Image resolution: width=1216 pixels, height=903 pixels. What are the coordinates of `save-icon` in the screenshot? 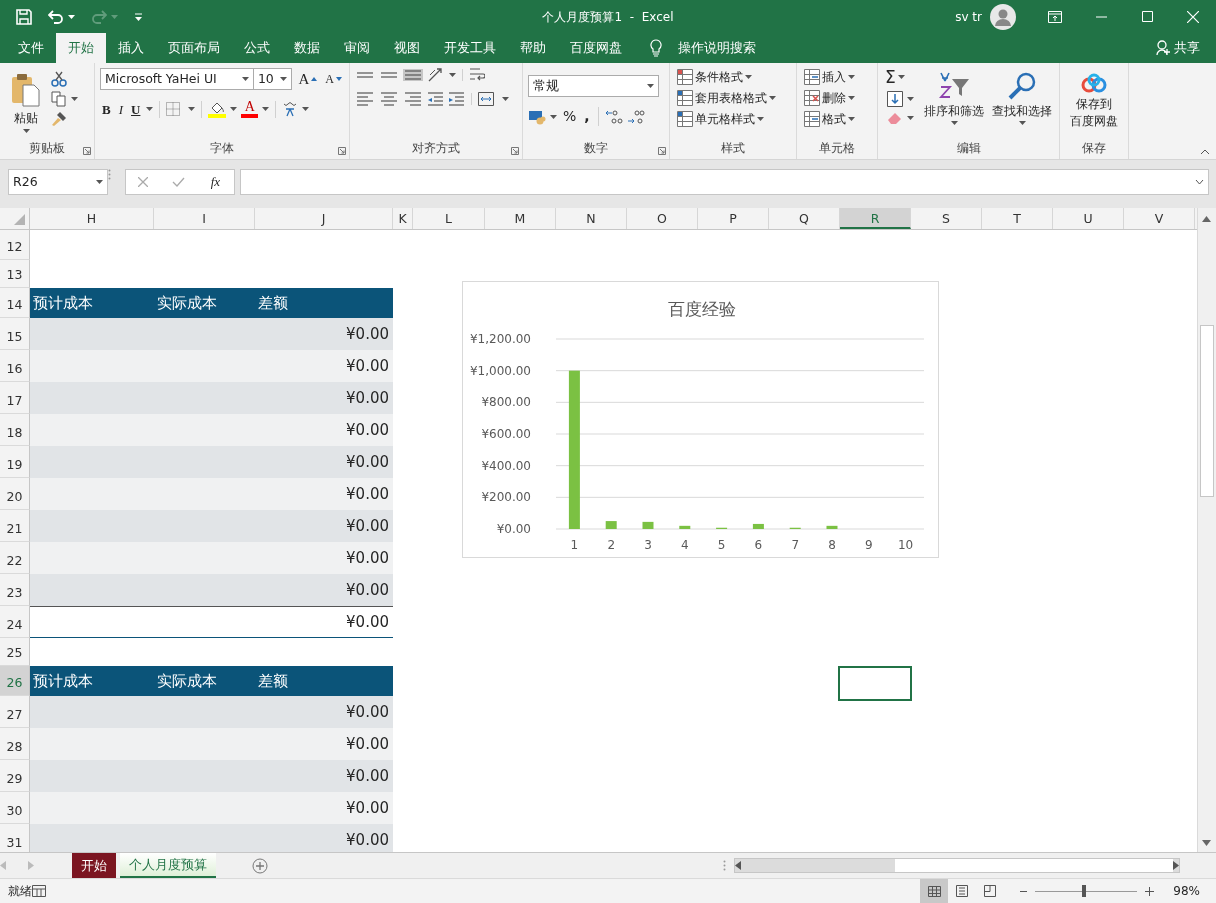 It's located at (24, 16).